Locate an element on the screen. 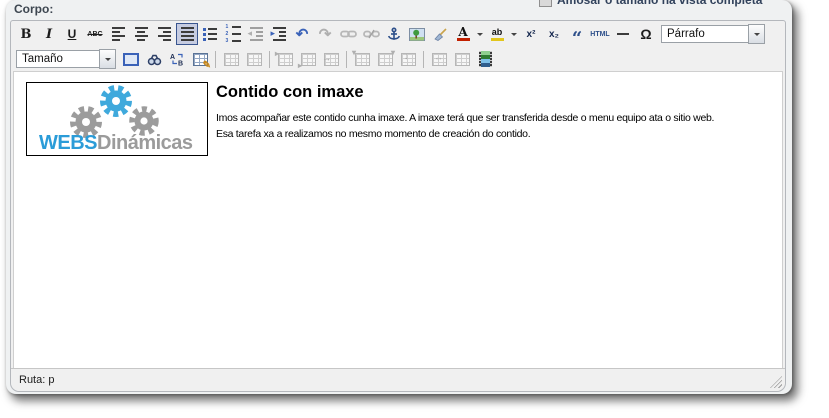 This screenshot has height=418, width=829. table-cell-properties-icon is located at coordinates (254, 59).